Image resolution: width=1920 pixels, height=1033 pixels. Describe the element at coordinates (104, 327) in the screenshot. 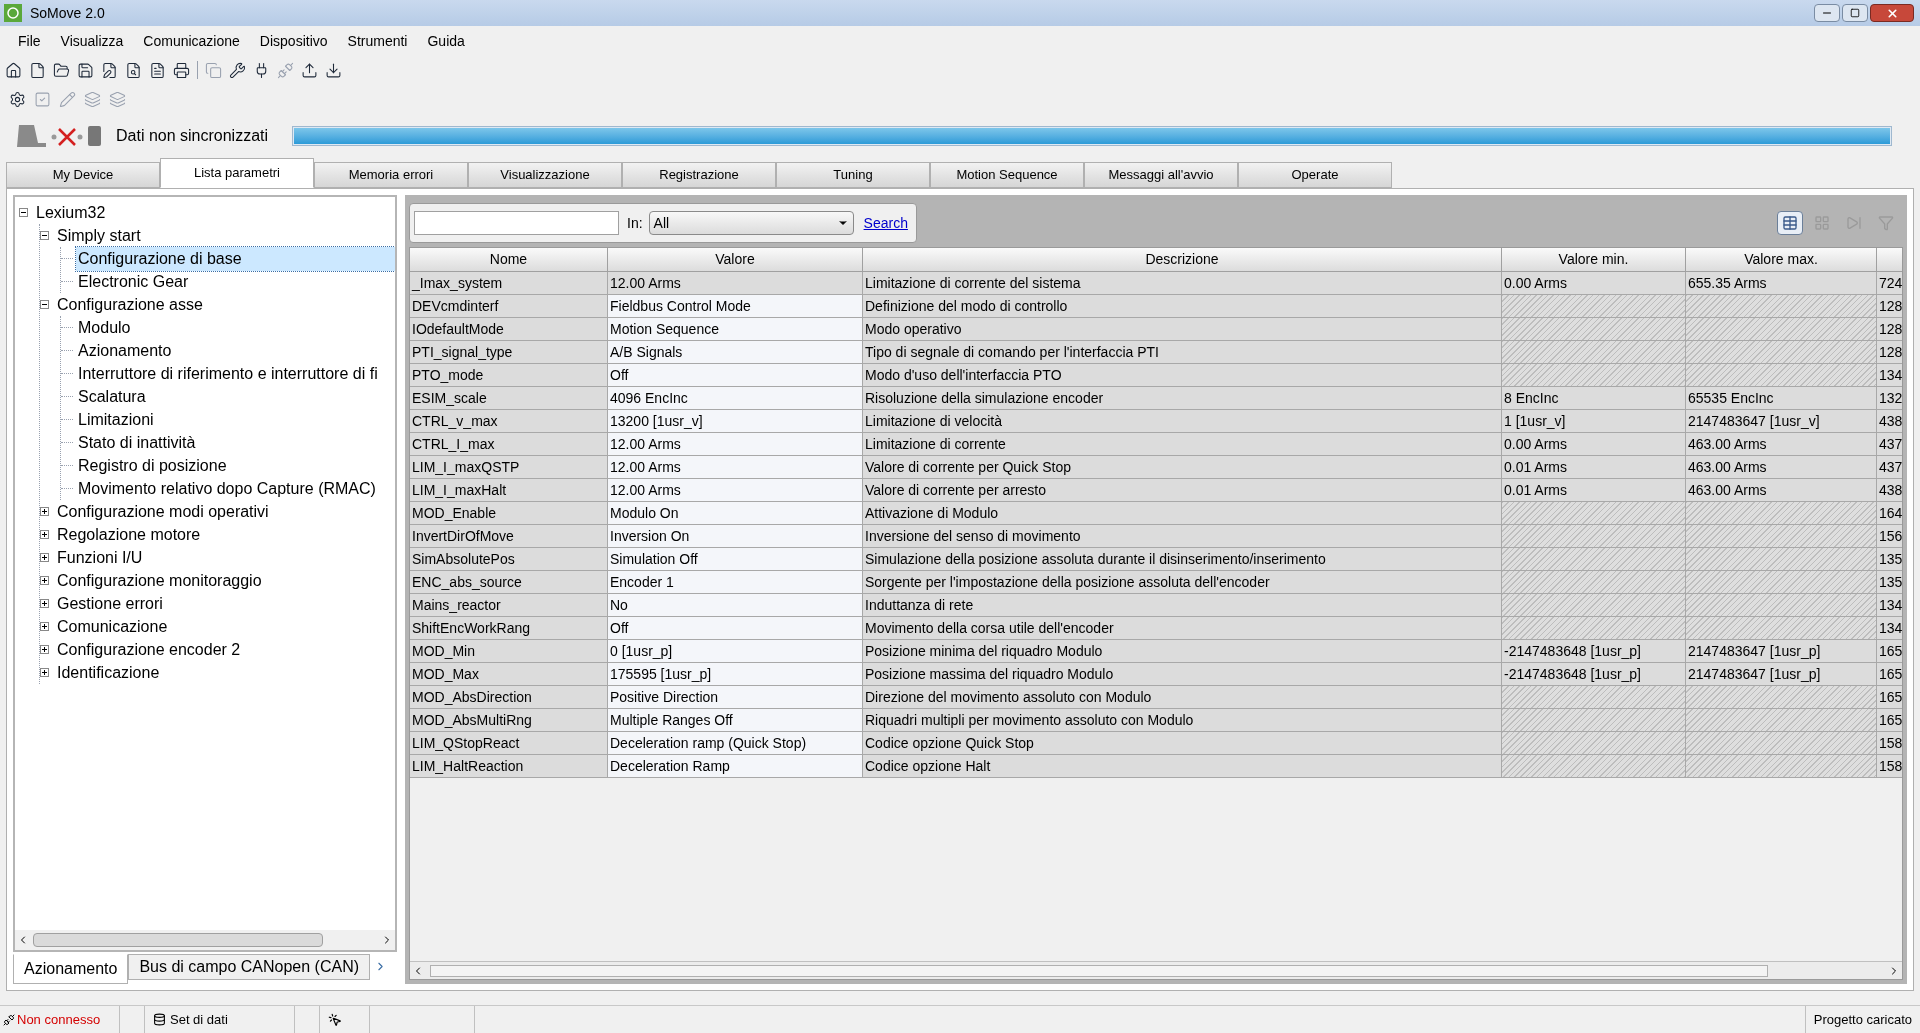

I see `tree-item: Modulo` at that location.